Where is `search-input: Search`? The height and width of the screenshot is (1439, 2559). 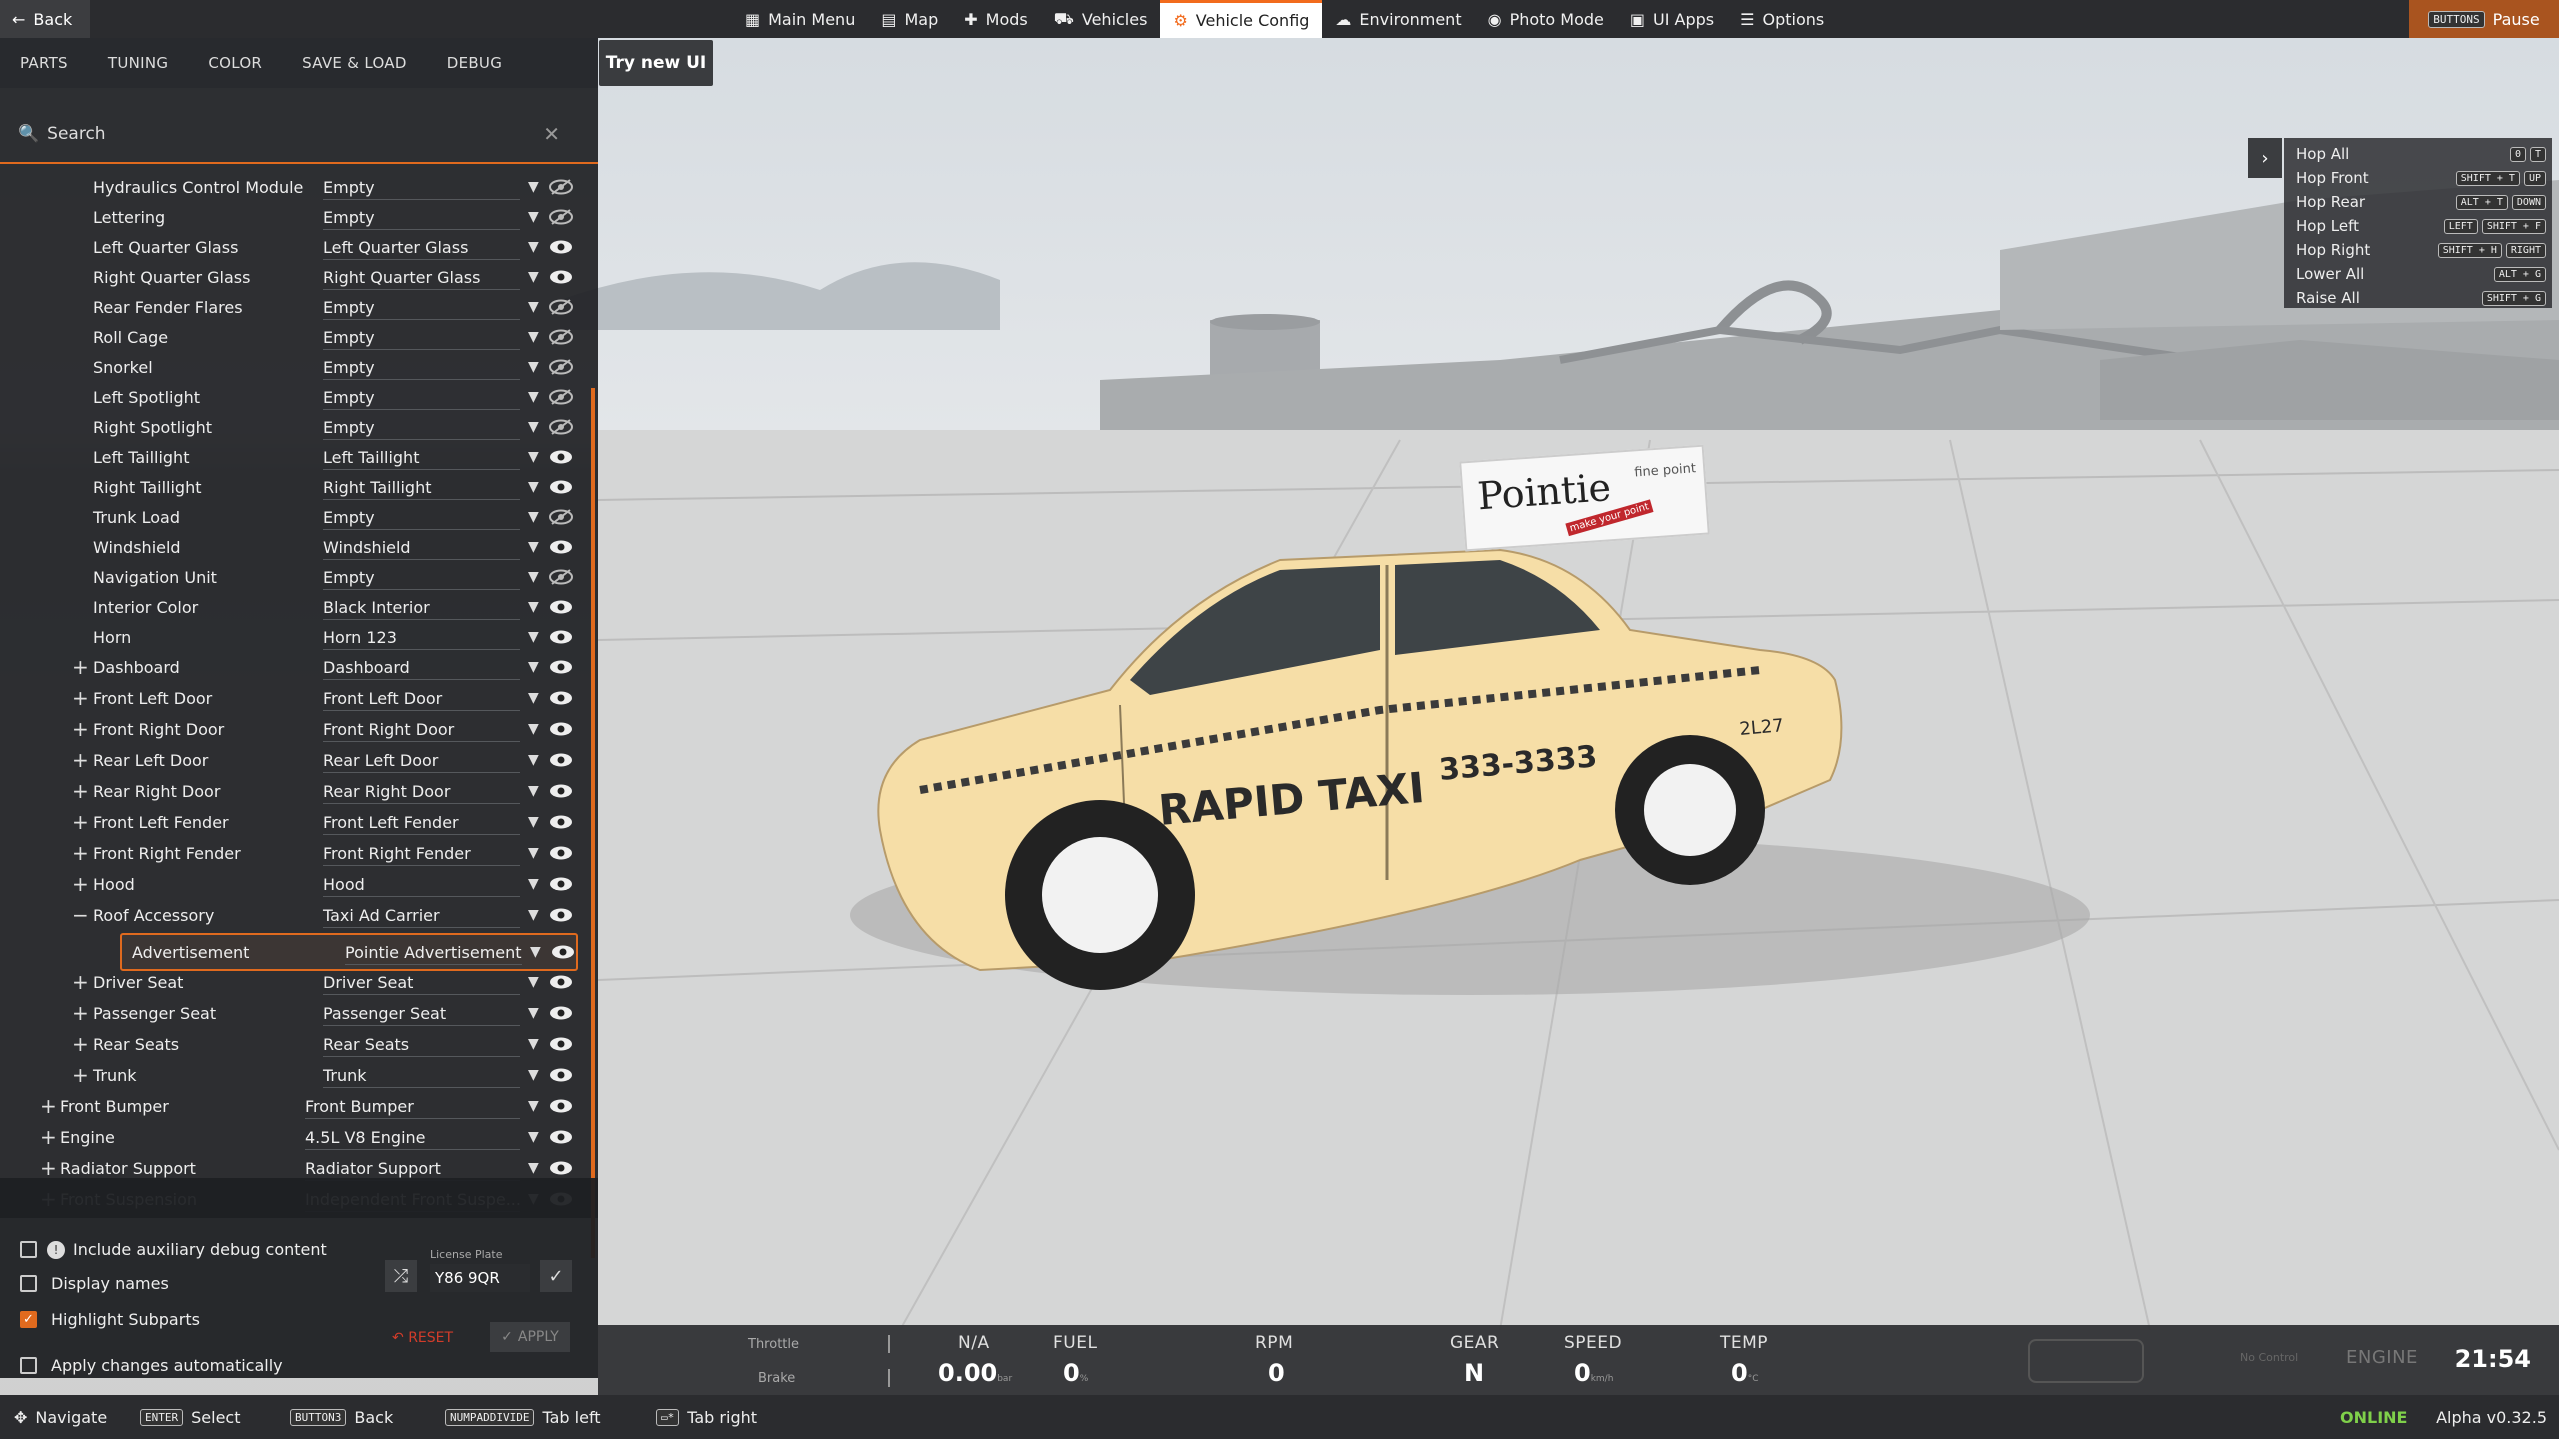
search-input: Search is located at coordinates (76, 134).